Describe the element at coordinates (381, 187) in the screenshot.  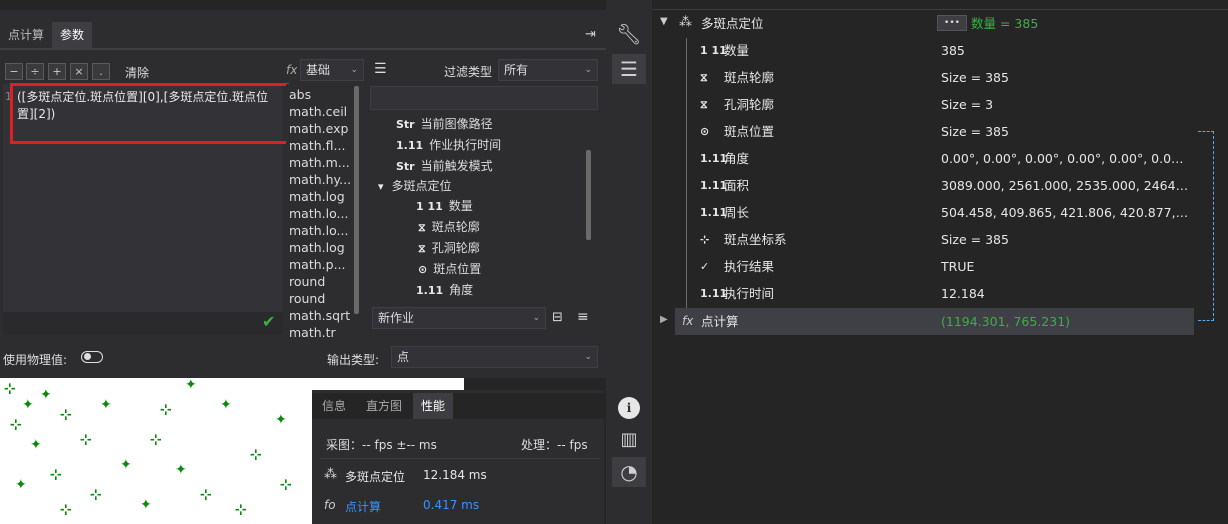
I see `chevron-down-icon: ▾` at that location.